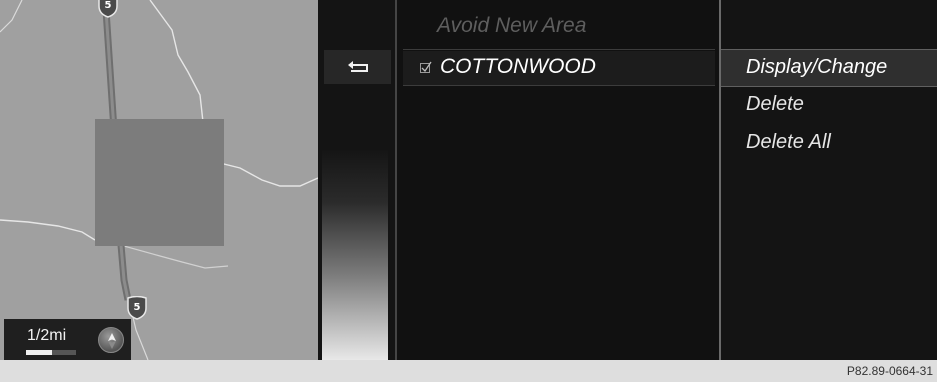  I want to click on compass-icon, so click(111, 340).